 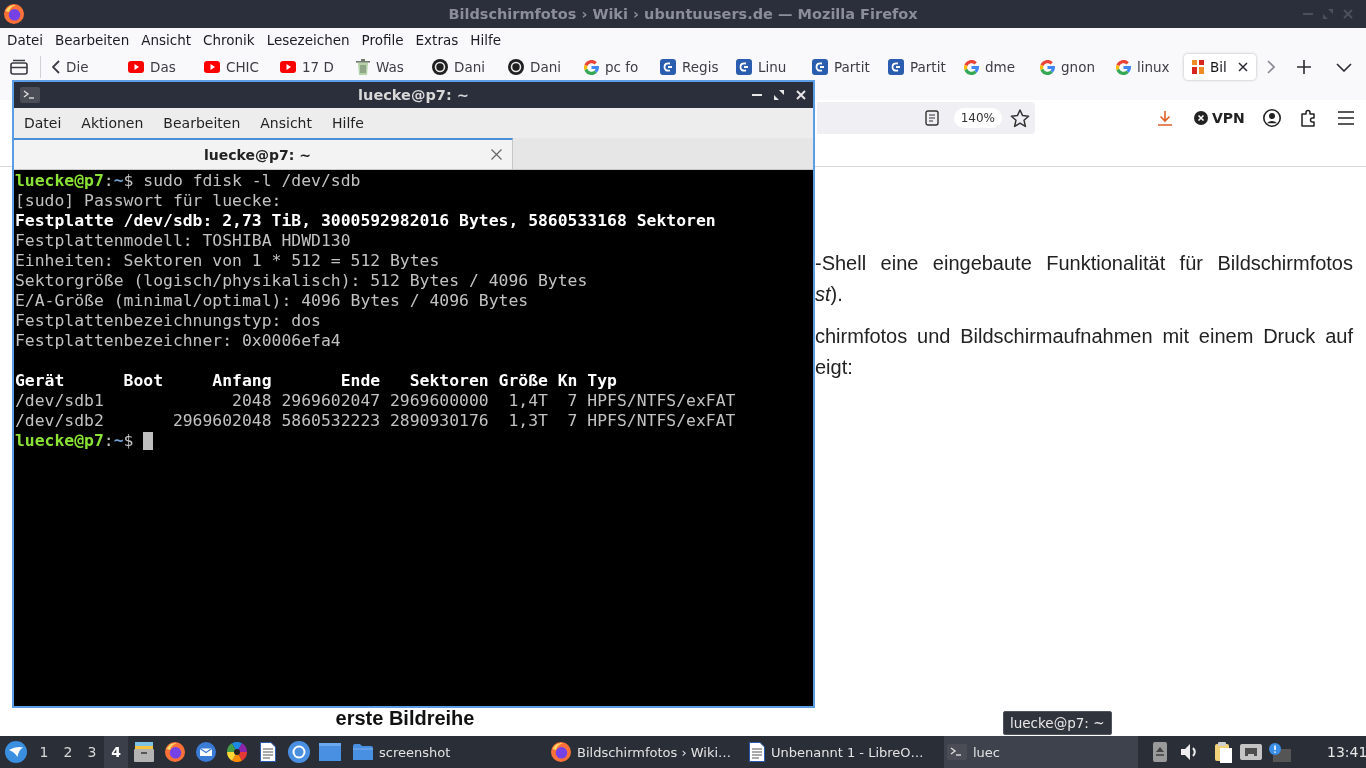 I want to click on puzzle-icon, so click(x=1308, y=118).